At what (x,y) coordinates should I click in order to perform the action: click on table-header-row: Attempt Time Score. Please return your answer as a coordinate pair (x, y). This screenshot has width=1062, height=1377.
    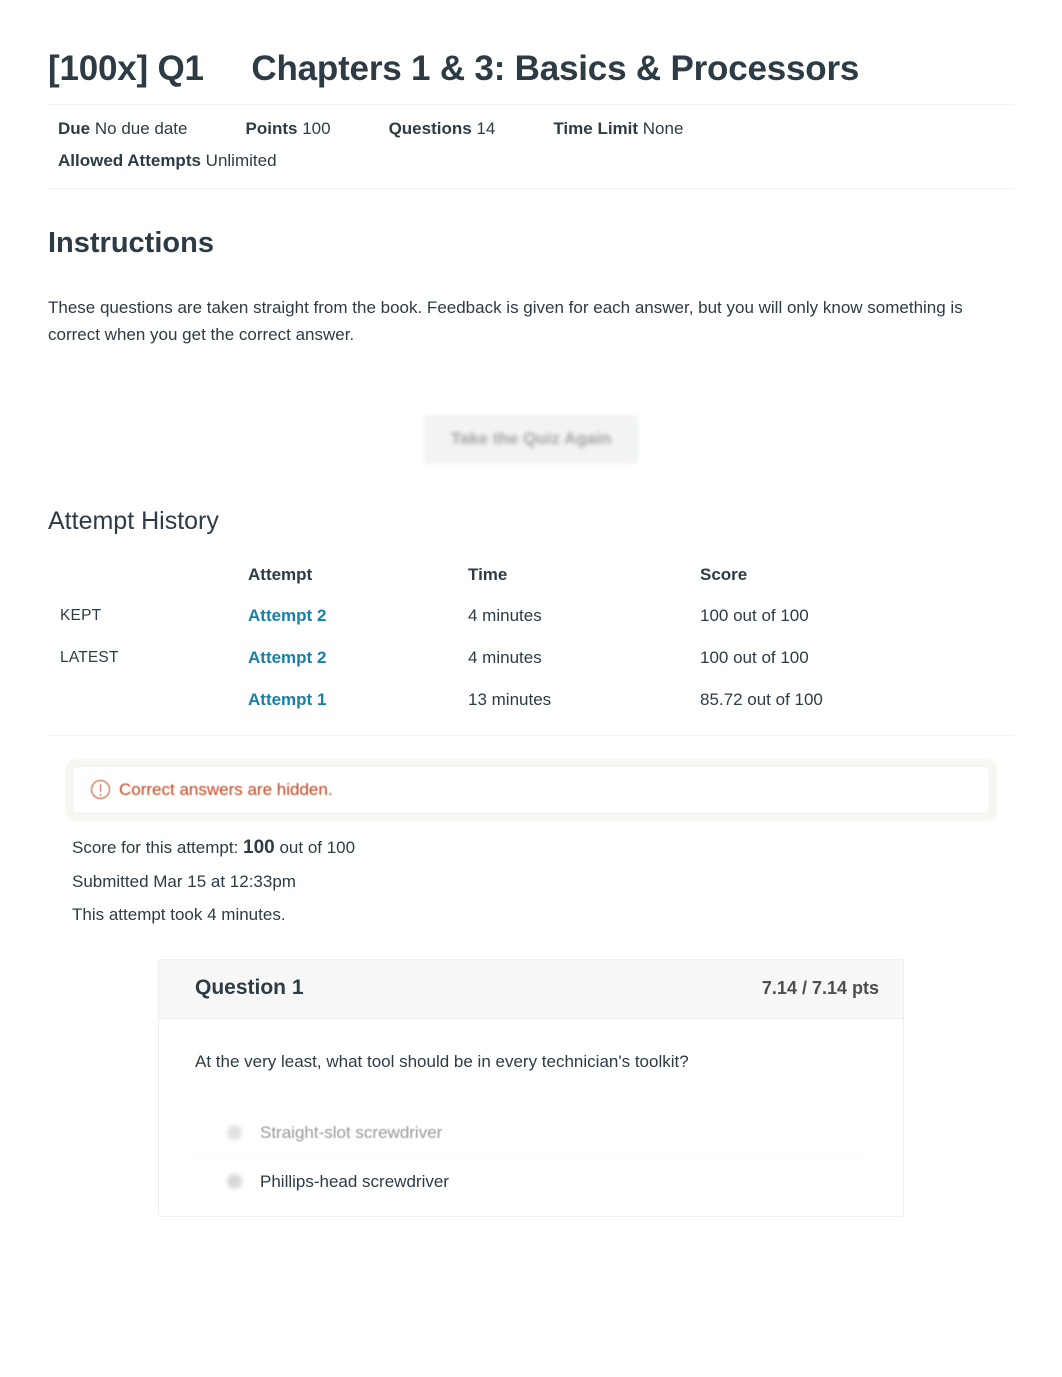
    Looking at the image, I should click on (528, 574).